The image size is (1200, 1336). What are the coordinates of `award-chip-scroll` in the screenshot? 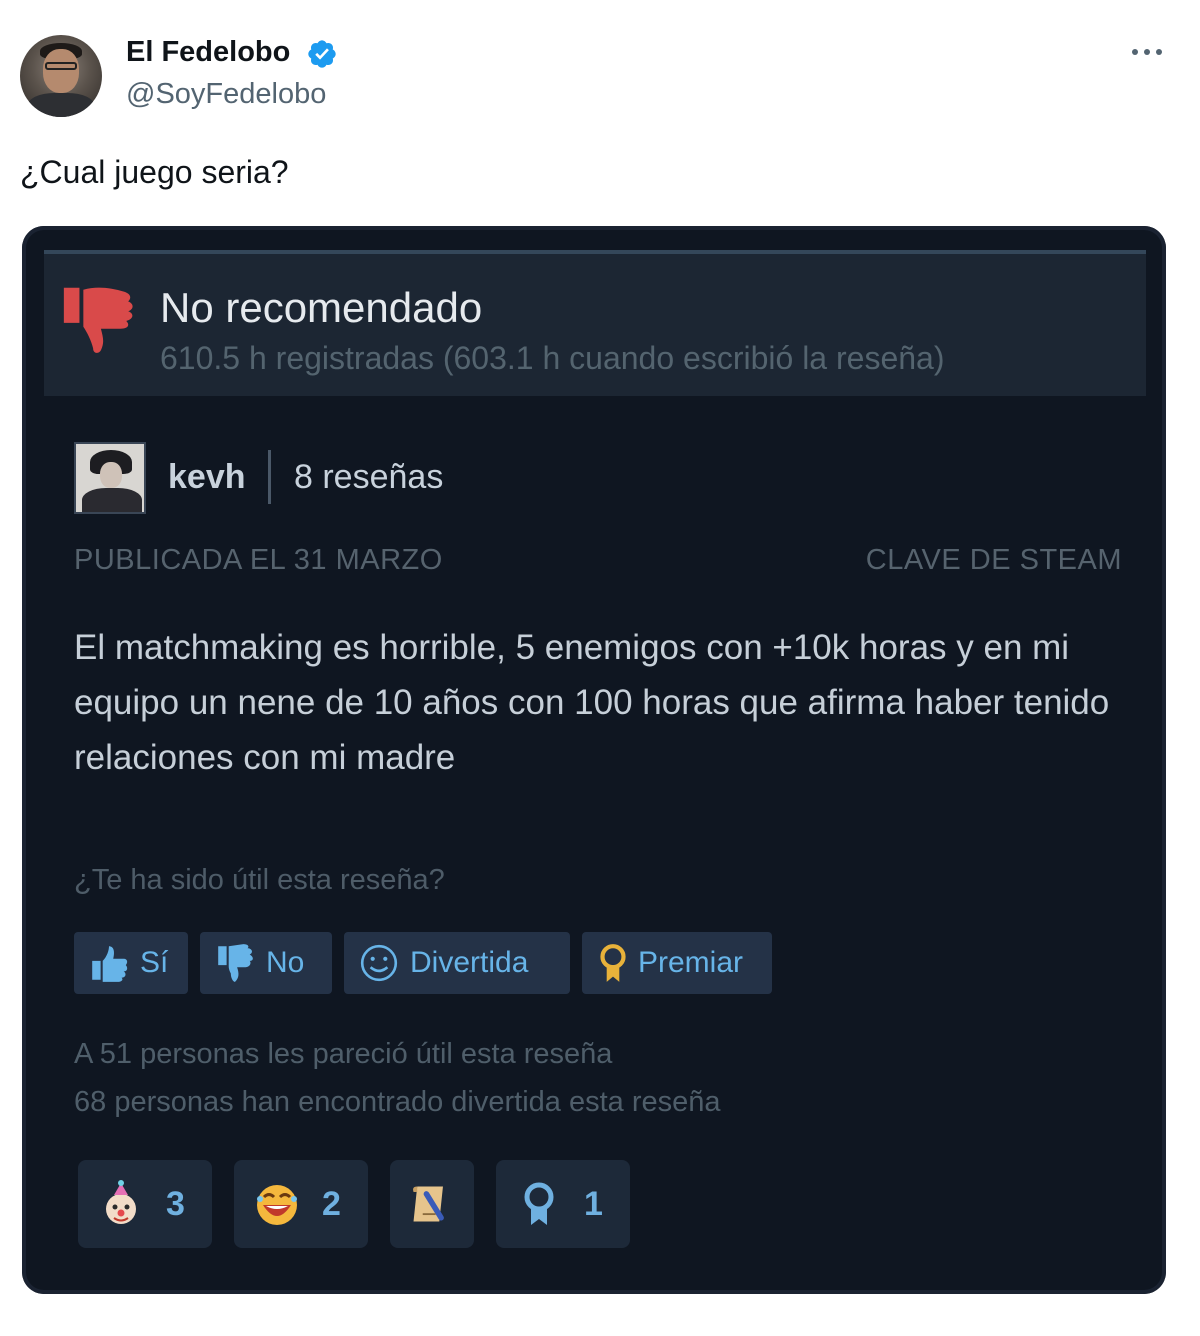 It's located at (432, 1204).